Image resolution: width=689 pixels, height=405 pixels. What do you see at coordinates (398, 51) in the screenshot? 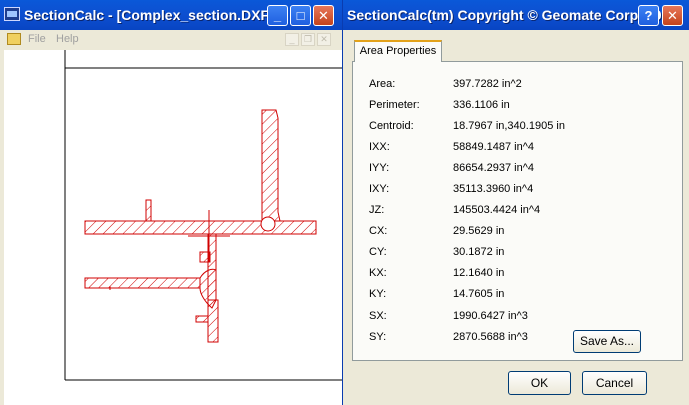
I see `tab-area-properties: Area Properties` at bounding box center [398, 51].